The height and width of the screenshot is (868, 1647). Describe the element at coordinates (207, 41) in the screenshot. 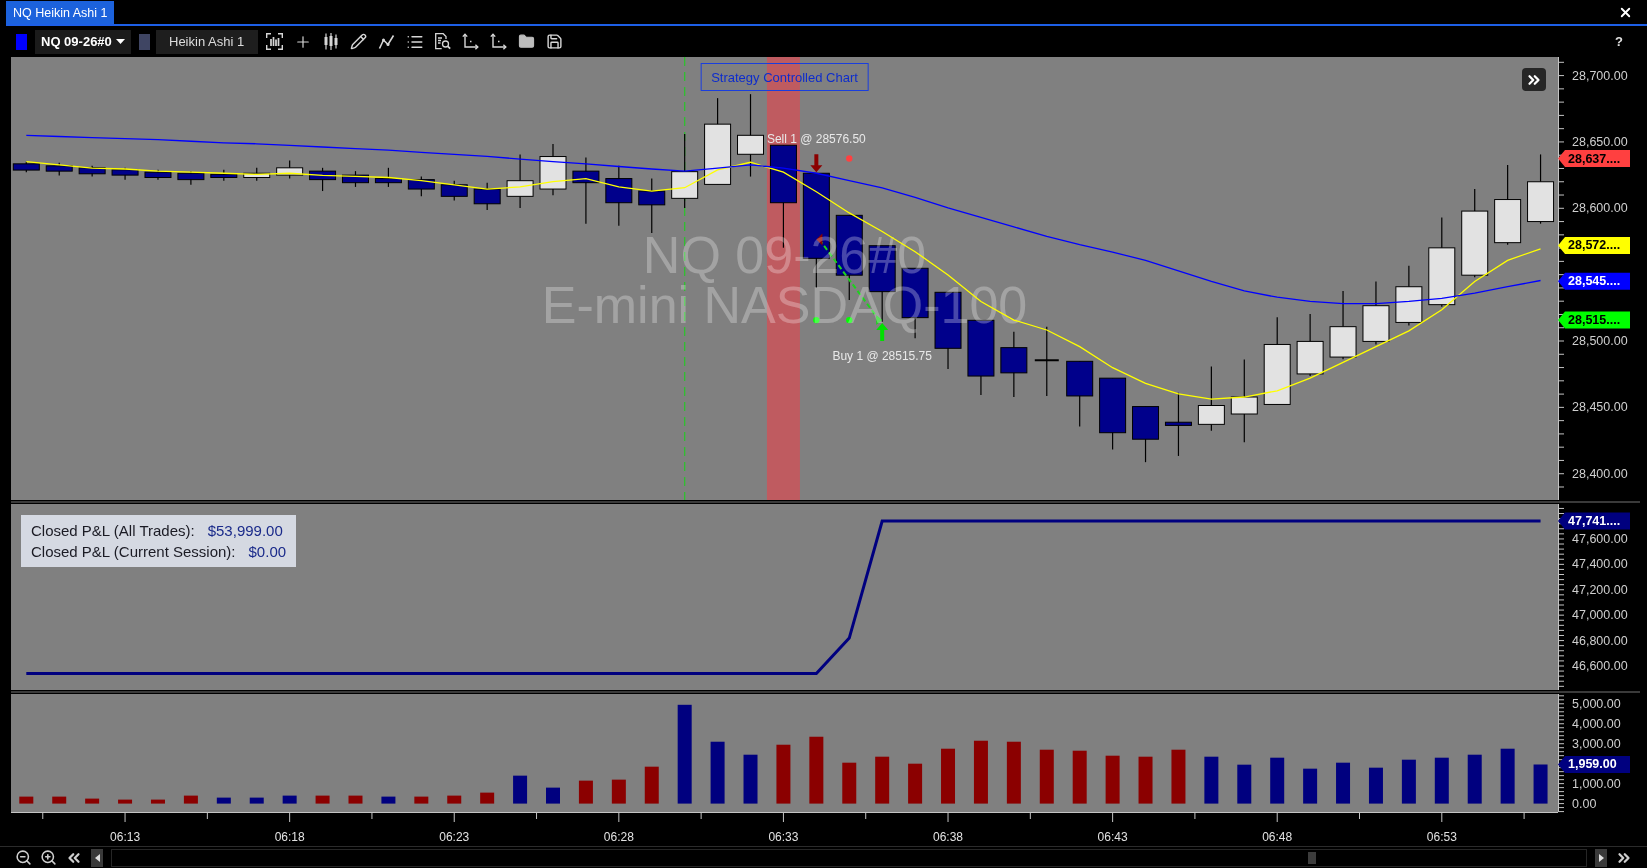

I see `chart-name-button: Heikin Ashi 1` at that location.